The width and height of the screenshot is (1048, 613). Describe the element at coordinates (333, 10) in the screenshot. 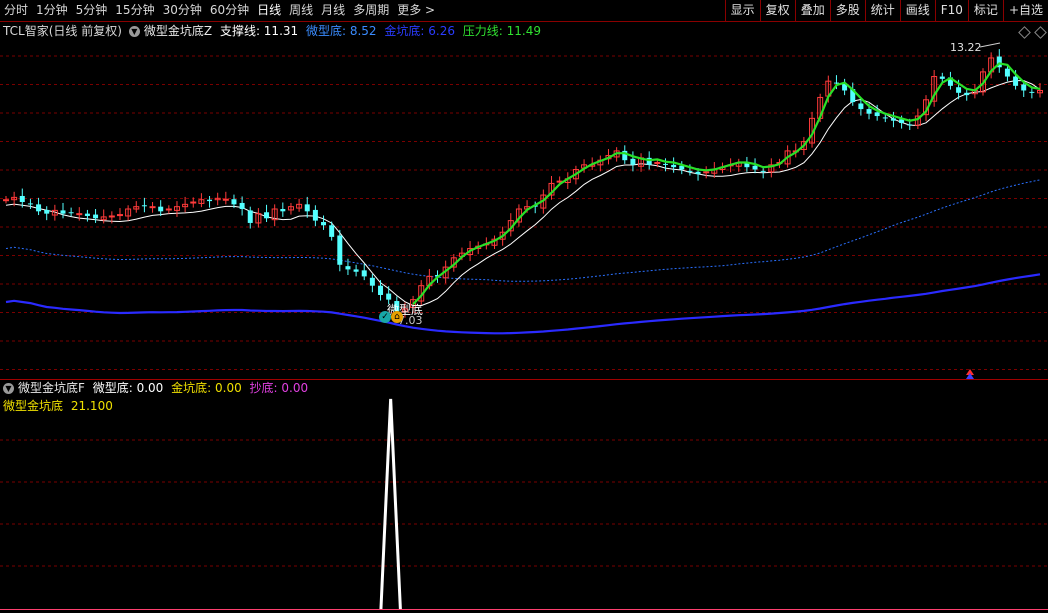

I see `period-tab-8: 月线` at that location.